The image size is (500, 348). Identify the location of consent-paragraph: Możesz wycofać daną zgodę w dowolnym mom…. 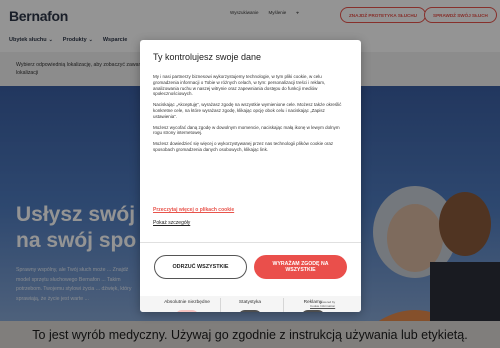
(246, 130).